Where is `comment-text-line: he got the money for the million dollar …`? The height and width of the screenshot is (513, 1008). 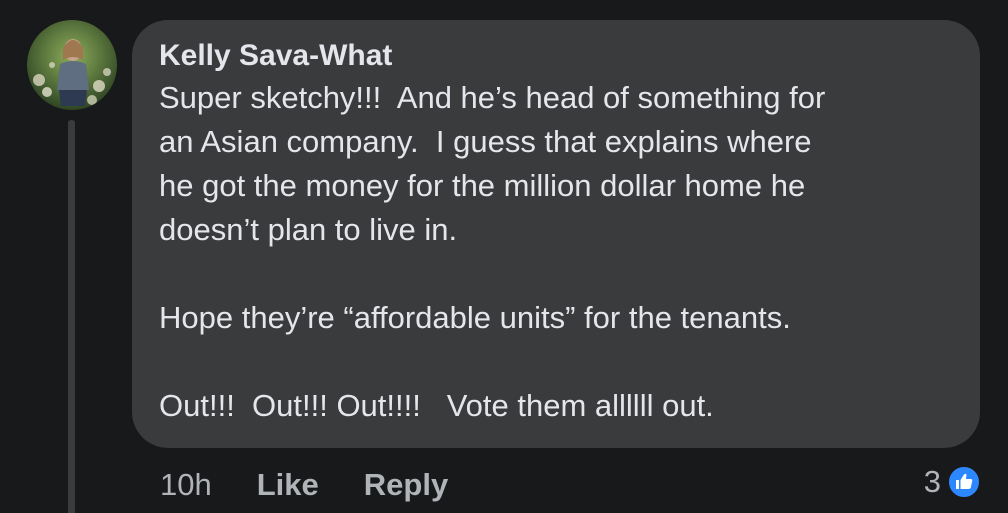 comment-text-line: he got the money for the million dollar … is located at coordinates (482, 185).